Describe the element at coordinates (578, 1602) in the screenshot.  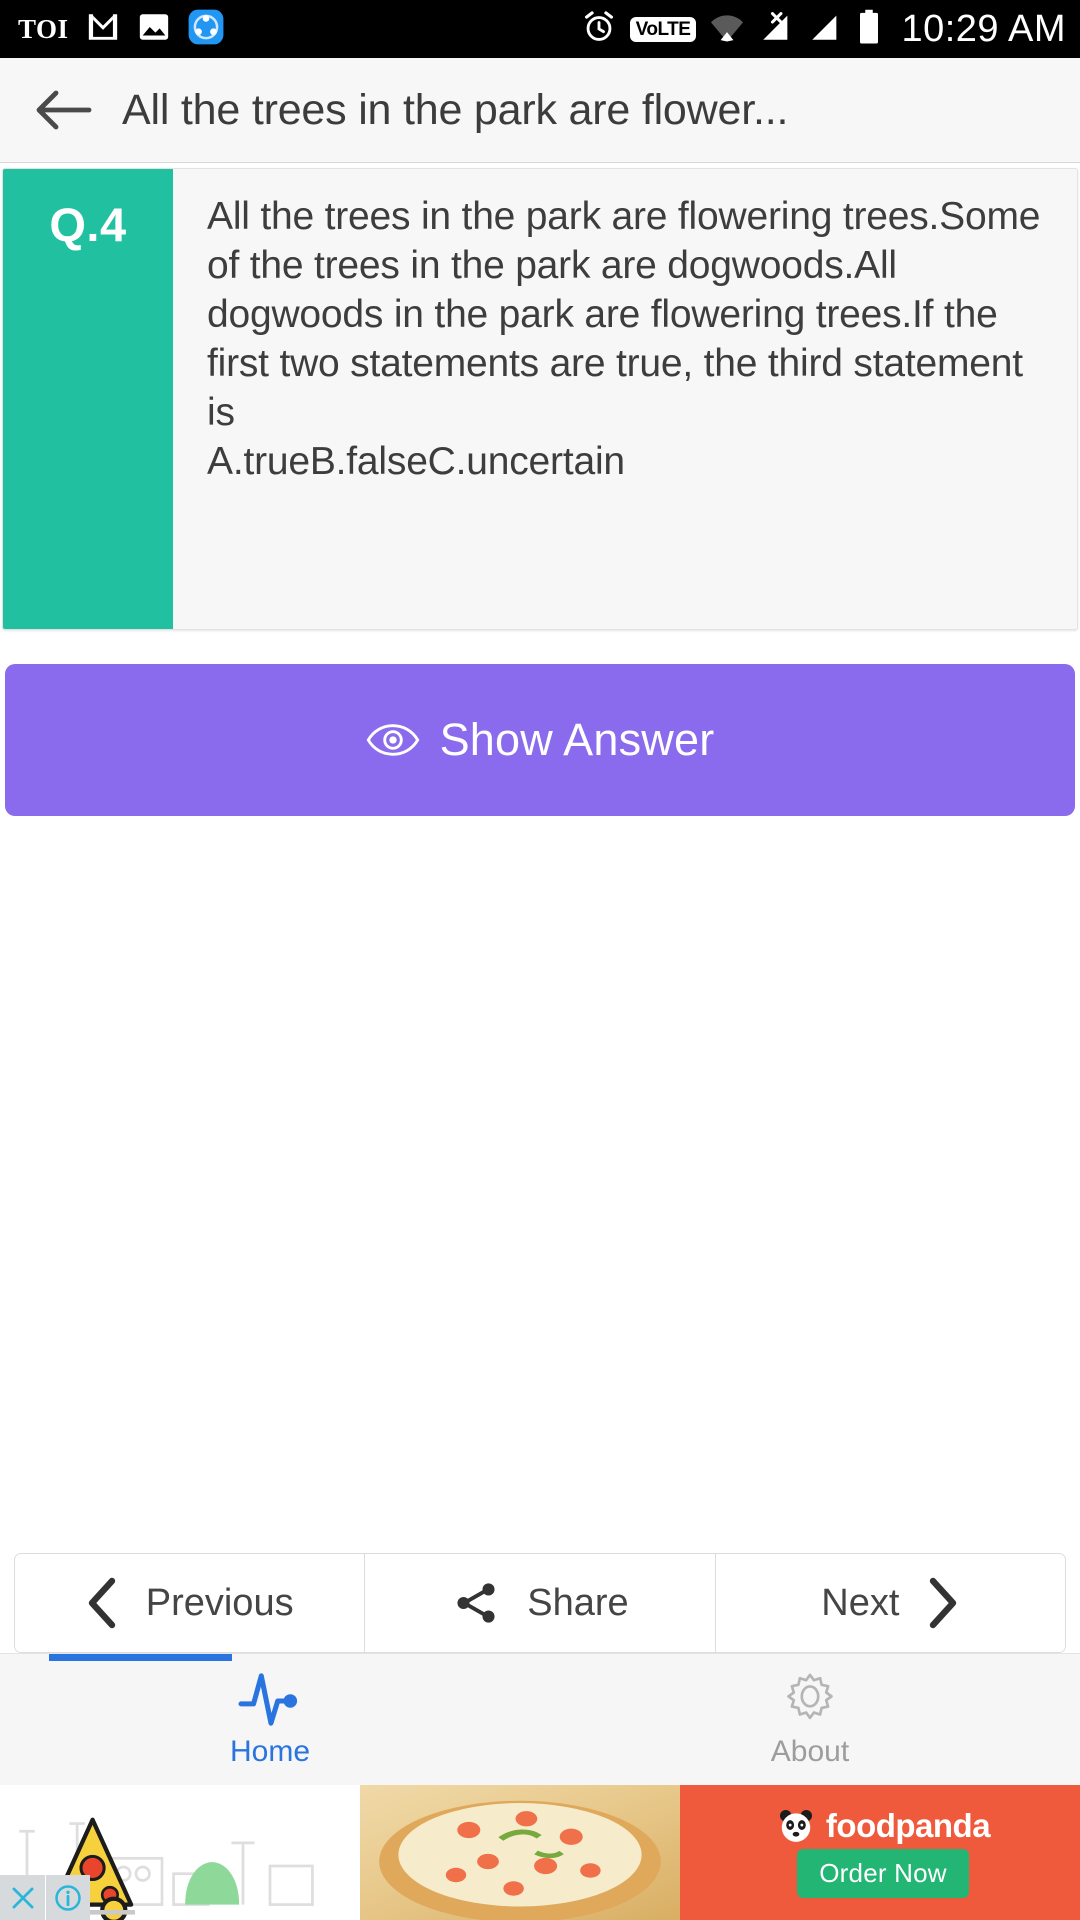
I see `share-label: Share` at that location.